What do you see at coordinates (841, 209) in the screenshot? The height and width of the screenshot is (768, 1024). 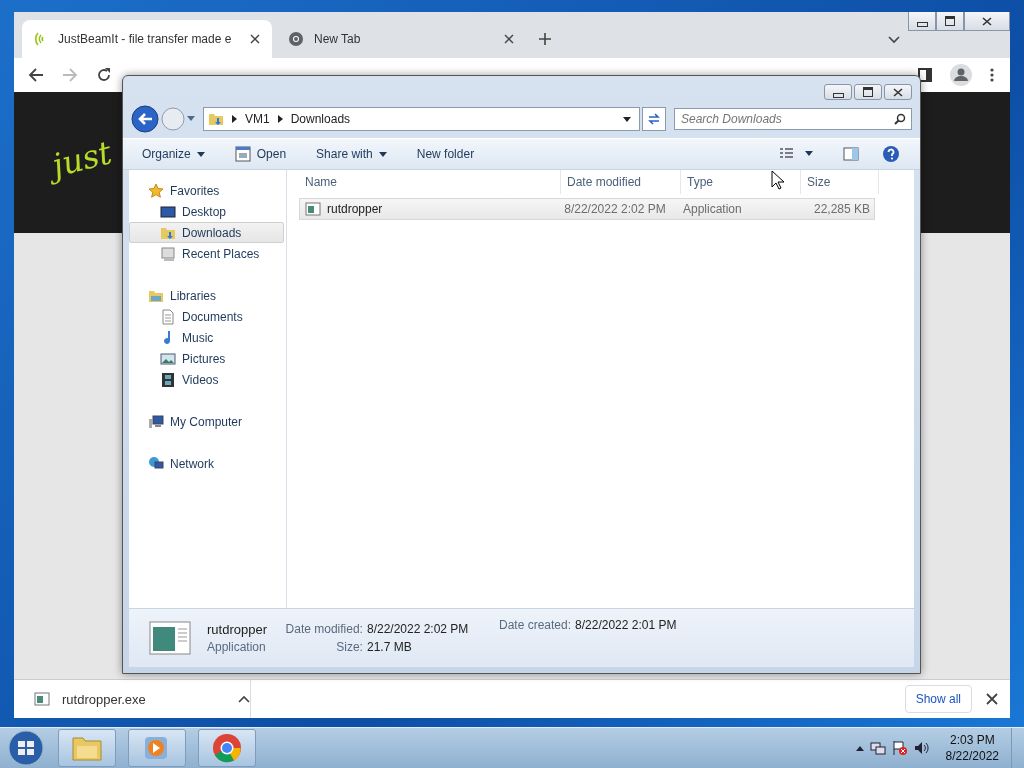 I see `size-cell: 22,285 KB` at bounding box center [841, 209].